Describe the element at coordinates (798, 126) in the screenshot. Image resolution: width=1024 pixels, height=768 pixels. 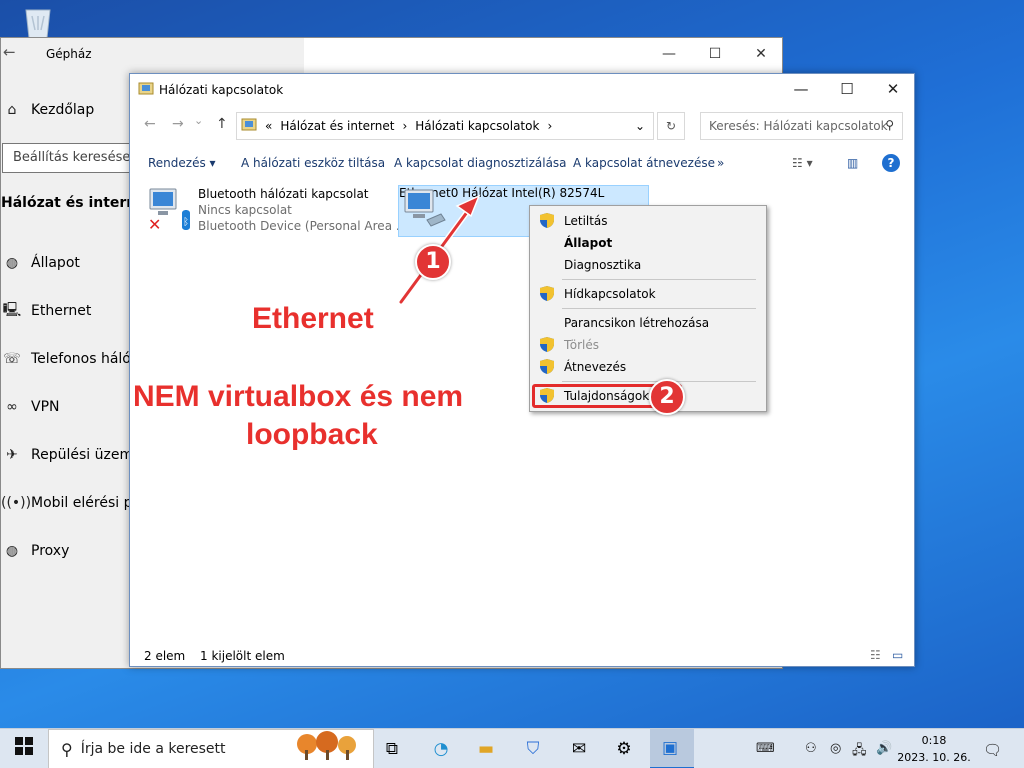
I see `search-placeholder: Keresés: Hálózati kapcsolatok` at that location.